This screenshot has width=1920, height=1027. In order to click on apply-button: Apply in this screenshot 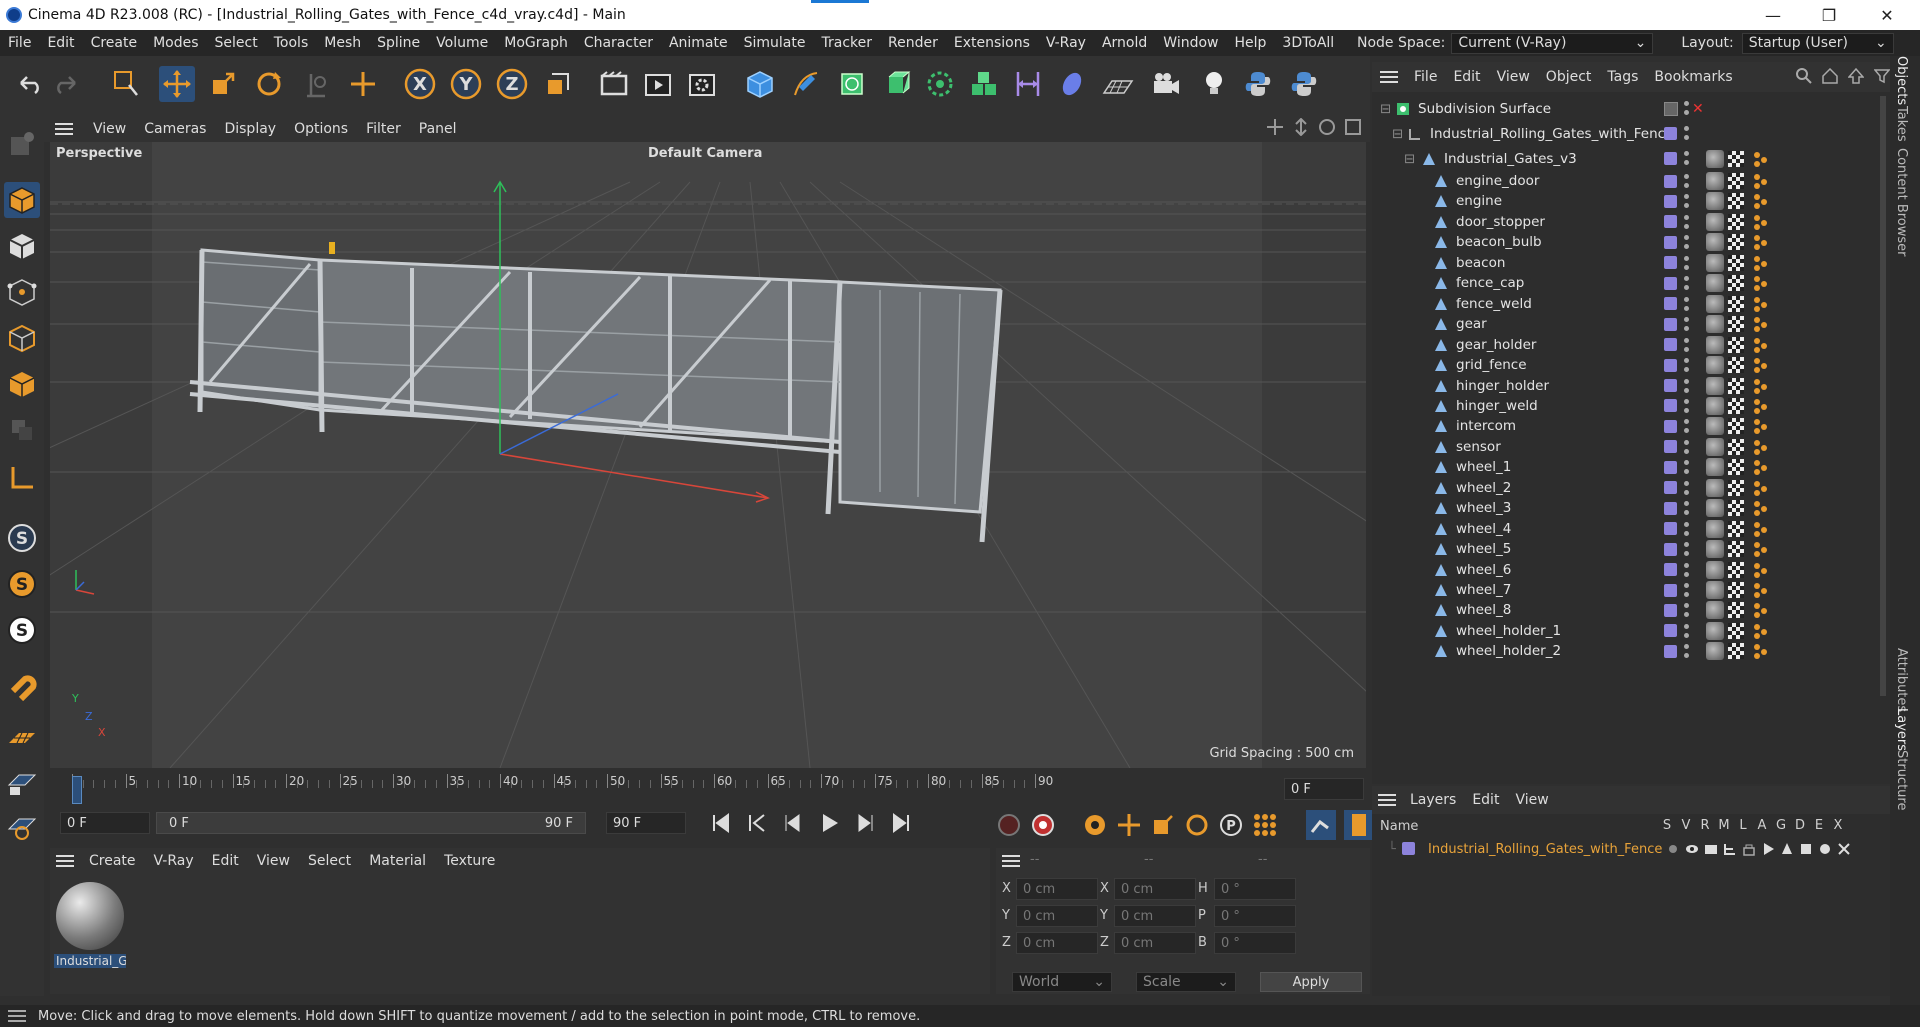, I will do `click(1311, 982)`.